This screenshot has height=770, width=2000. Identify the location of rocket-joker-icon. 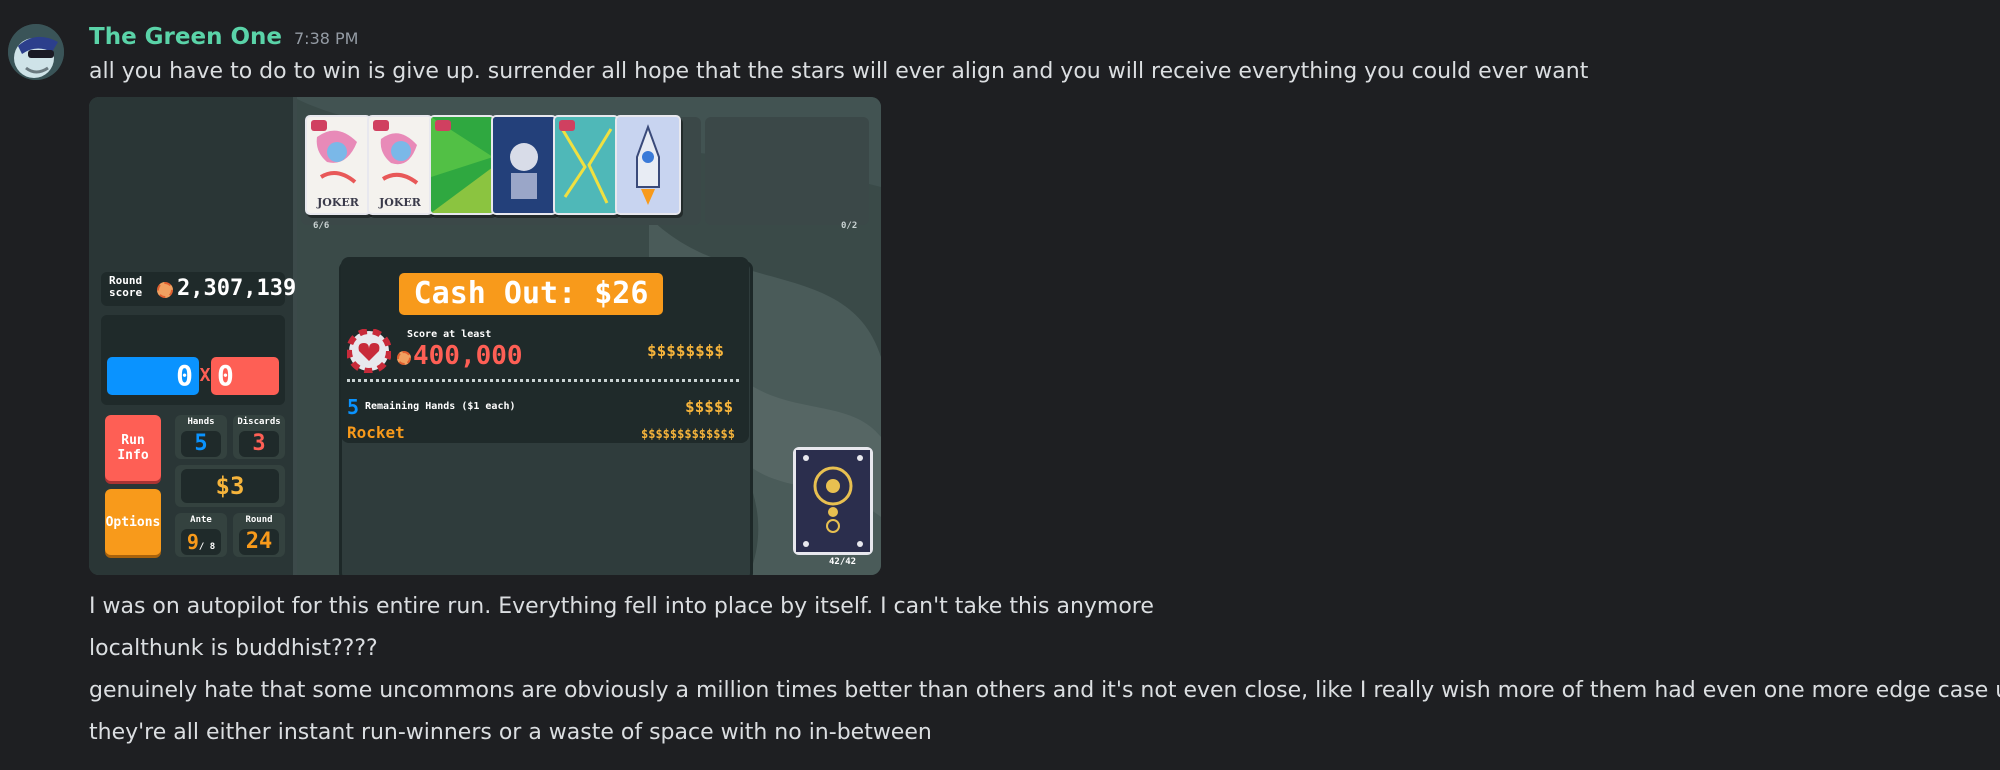
(648, 165).